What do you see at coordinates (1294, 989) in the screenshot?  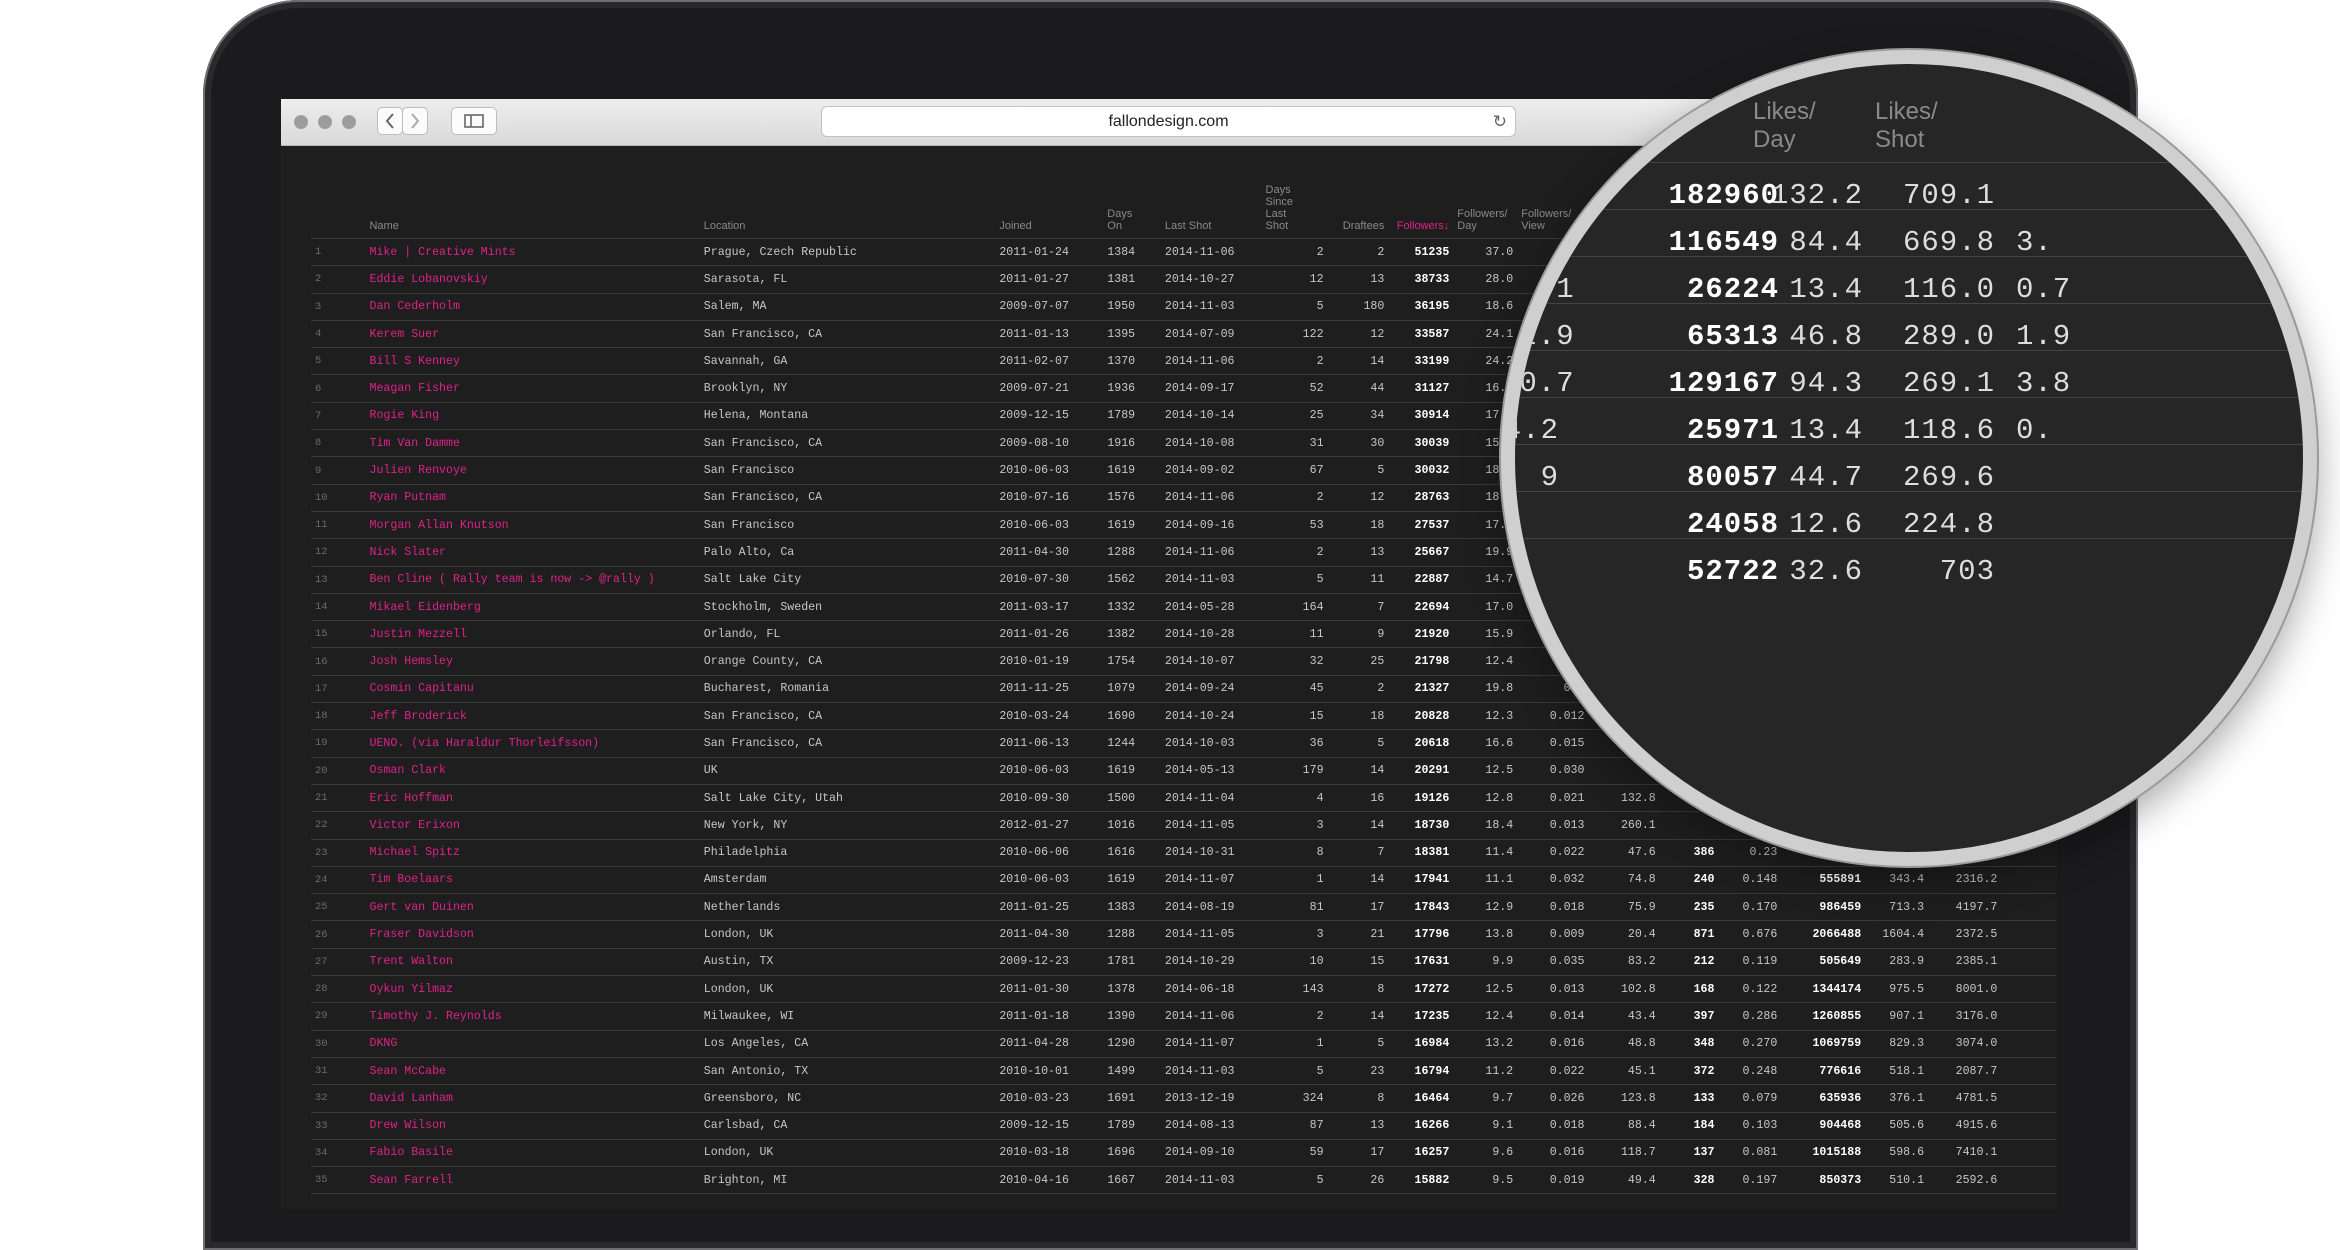 I see `days-since-cell: 143` at bounding box center [1294, 989].